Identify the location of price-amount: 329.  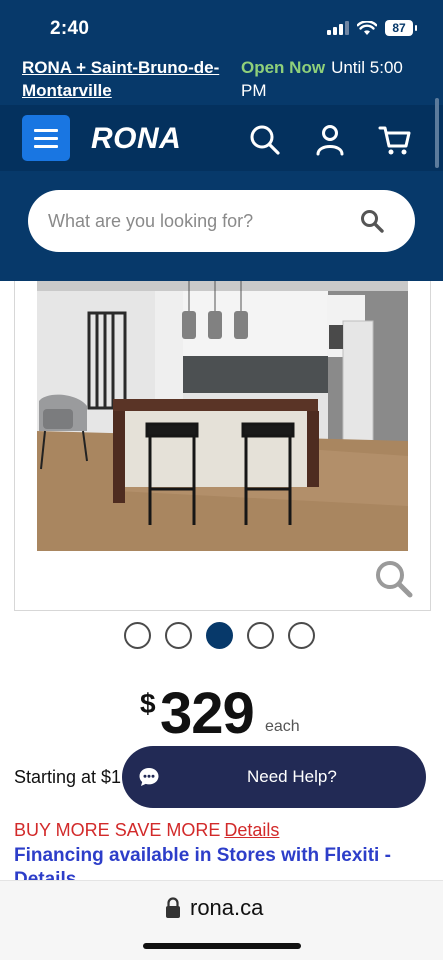
(207, 713).